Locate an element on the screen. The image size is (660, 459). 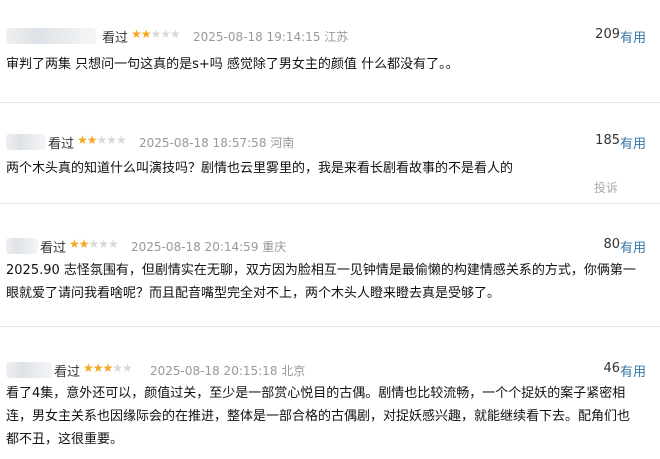
comment-time: 2025-08-18 19:14:15 江苏 is located at coordinates (270, 36).